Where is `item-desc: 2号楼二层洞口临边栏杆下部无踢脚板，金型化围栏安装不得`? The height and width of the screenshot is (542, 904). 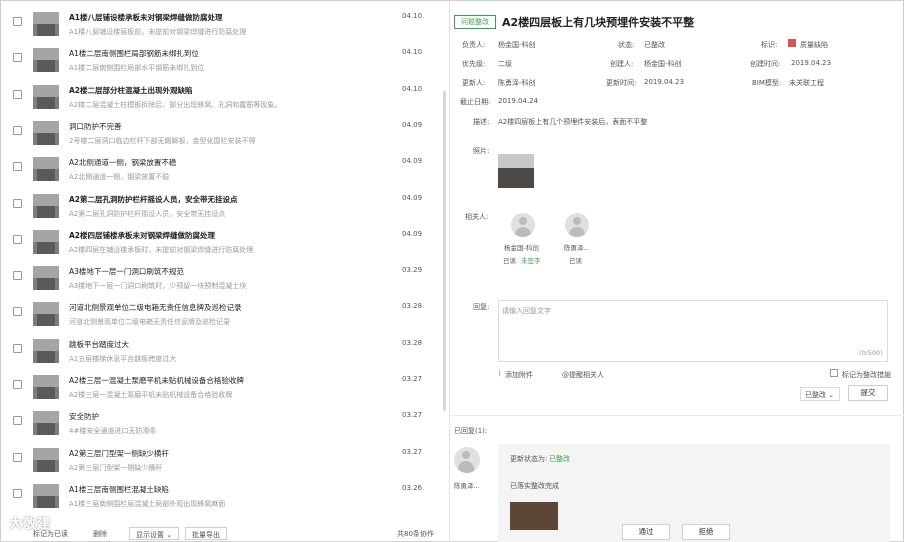
item-desc: 2号楼二层洞口临边栏杆下部无踢脚板，金型化围栏安装不得 is located at coordinates (162, 140).